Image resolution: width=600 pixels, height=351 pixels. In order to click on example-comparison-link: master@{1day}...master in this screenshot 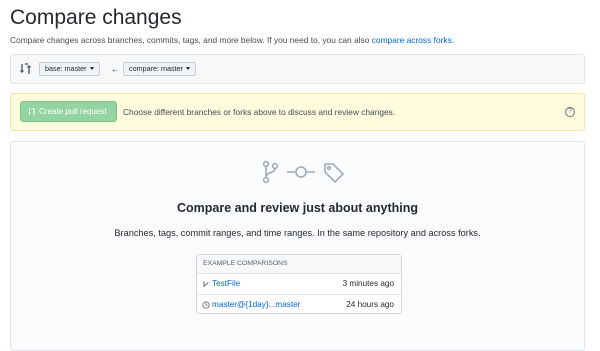, I will do `click(256, 305)`.